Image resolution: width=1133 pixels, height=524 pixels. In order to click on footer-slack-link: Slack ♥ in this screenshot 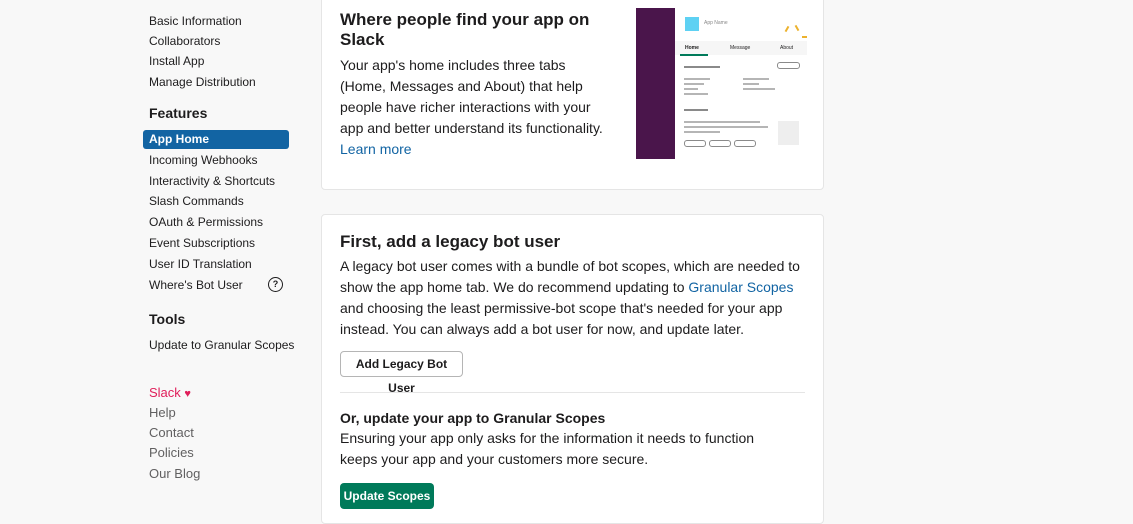, I will do `click(170, 393)`.